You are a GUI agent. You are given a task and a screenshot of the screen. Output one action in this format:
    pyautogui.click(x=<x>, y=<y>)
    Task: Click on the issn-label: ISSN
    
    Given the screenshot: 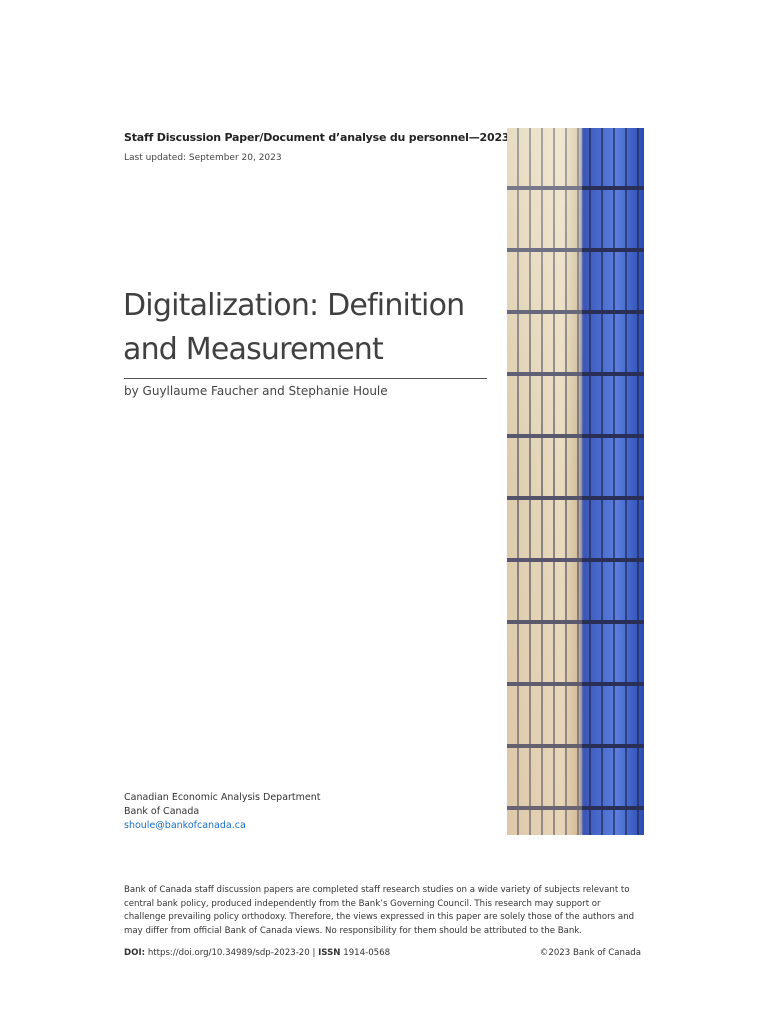 What is the action you would take?
    pyautogui.click(x=329, y=953)
    